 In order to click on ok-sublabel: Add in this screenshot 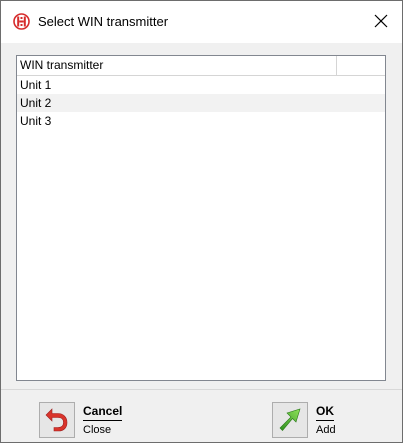, I will do `click(326, 429)`.